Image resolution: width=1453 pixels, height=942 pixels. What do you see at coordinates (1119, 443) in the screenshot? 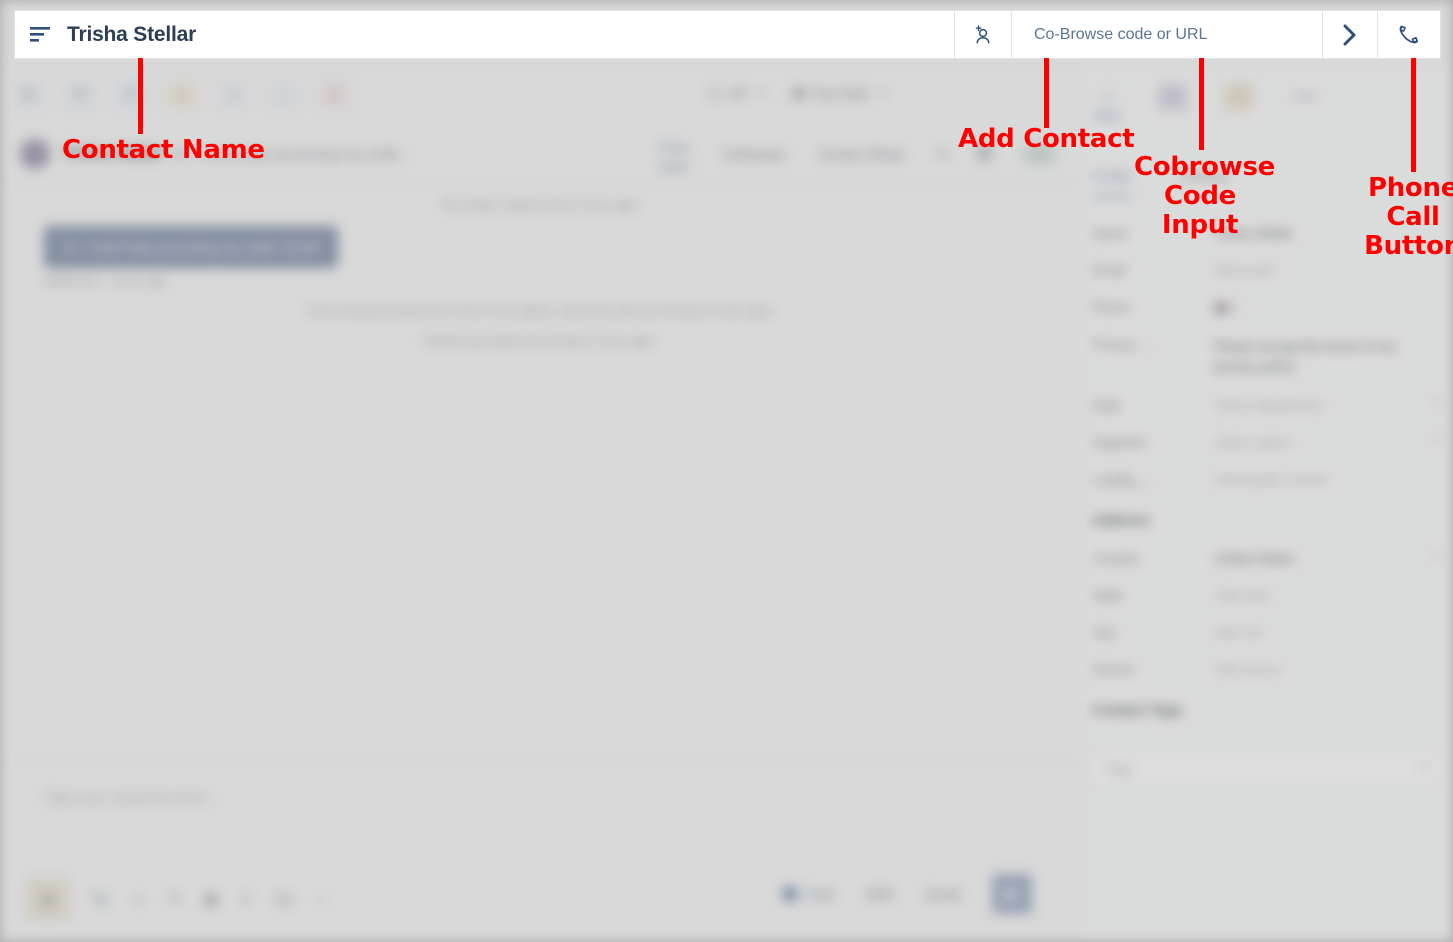
I see `field-segment-label: Segment` at bounding box center [1119, 443].